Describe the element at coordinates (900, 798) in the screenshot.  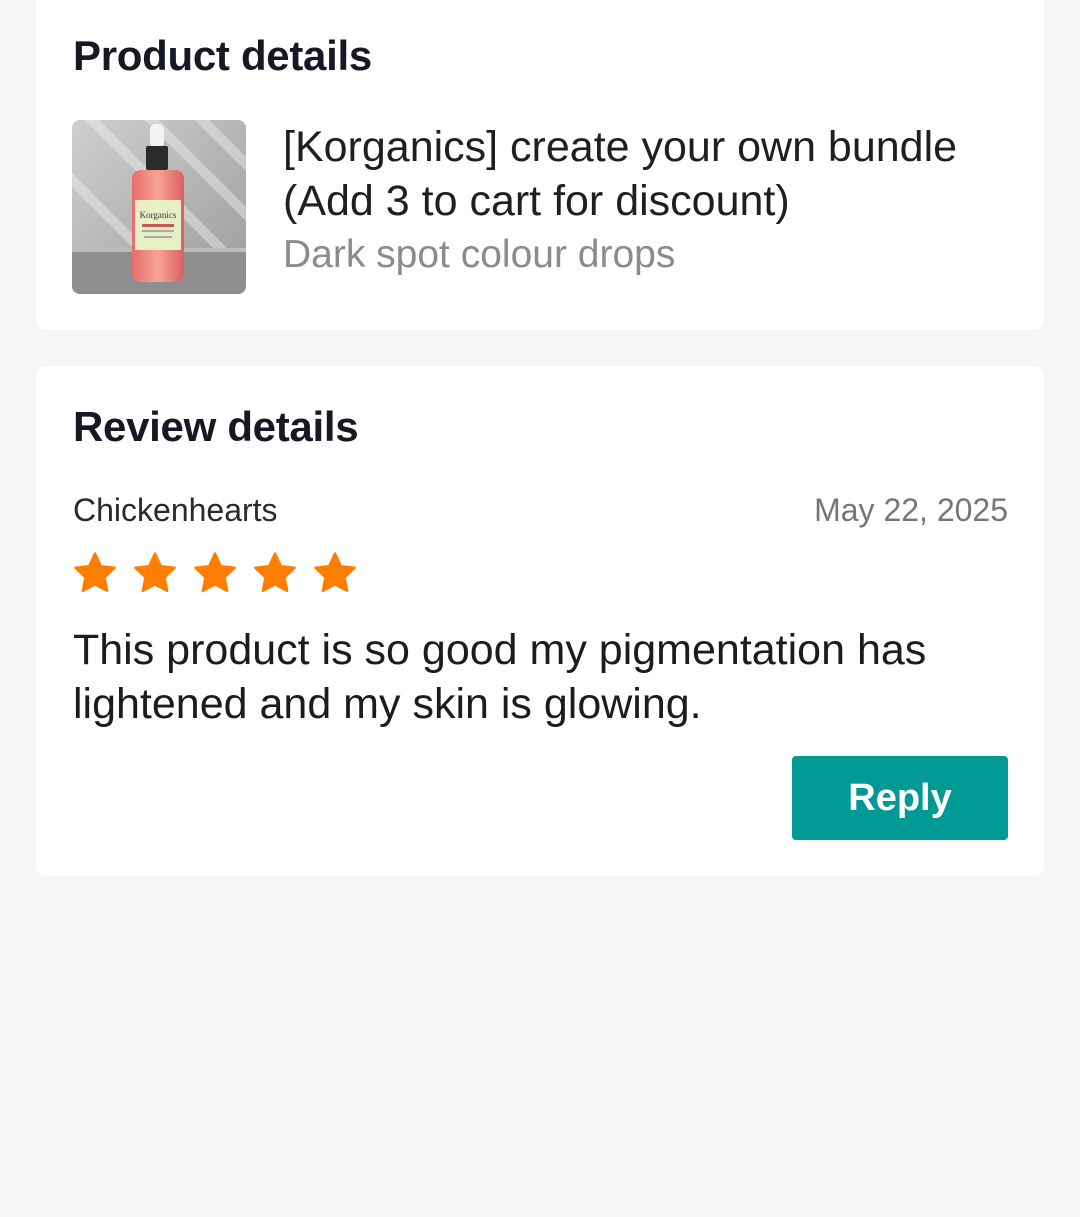
I see `reply-button: Reply` at that location.